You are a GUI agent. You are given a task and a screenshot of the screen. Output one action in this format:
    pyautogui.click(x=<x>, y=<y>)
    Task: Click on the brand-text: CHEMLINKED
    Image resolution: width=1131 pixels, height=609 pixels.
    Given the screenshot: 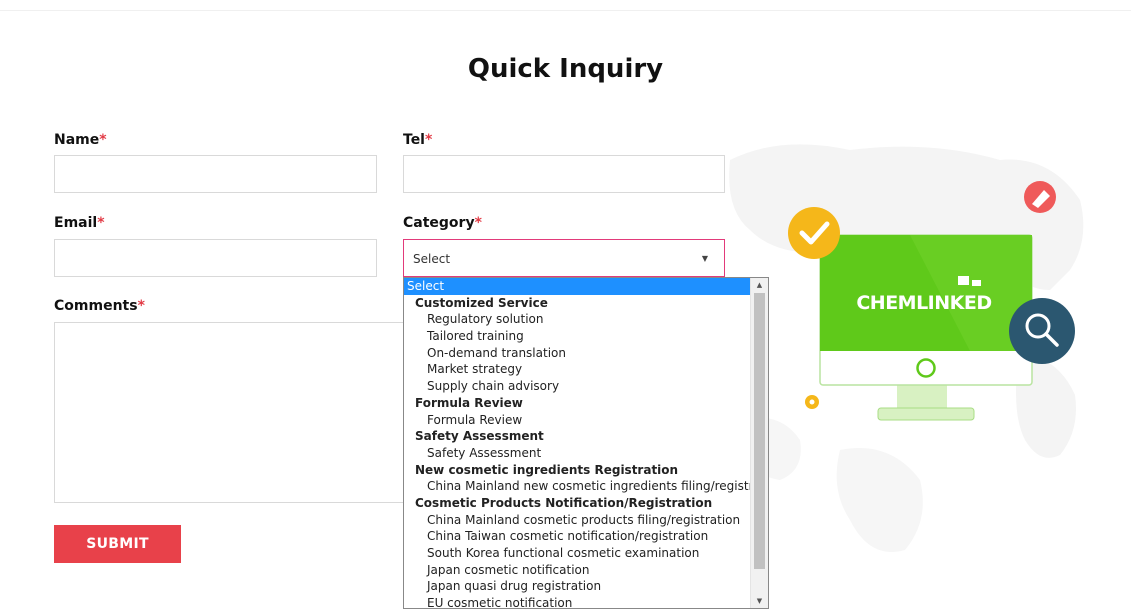 What is the action you would take?
    pyautogui.click(x=923, y=303)
    